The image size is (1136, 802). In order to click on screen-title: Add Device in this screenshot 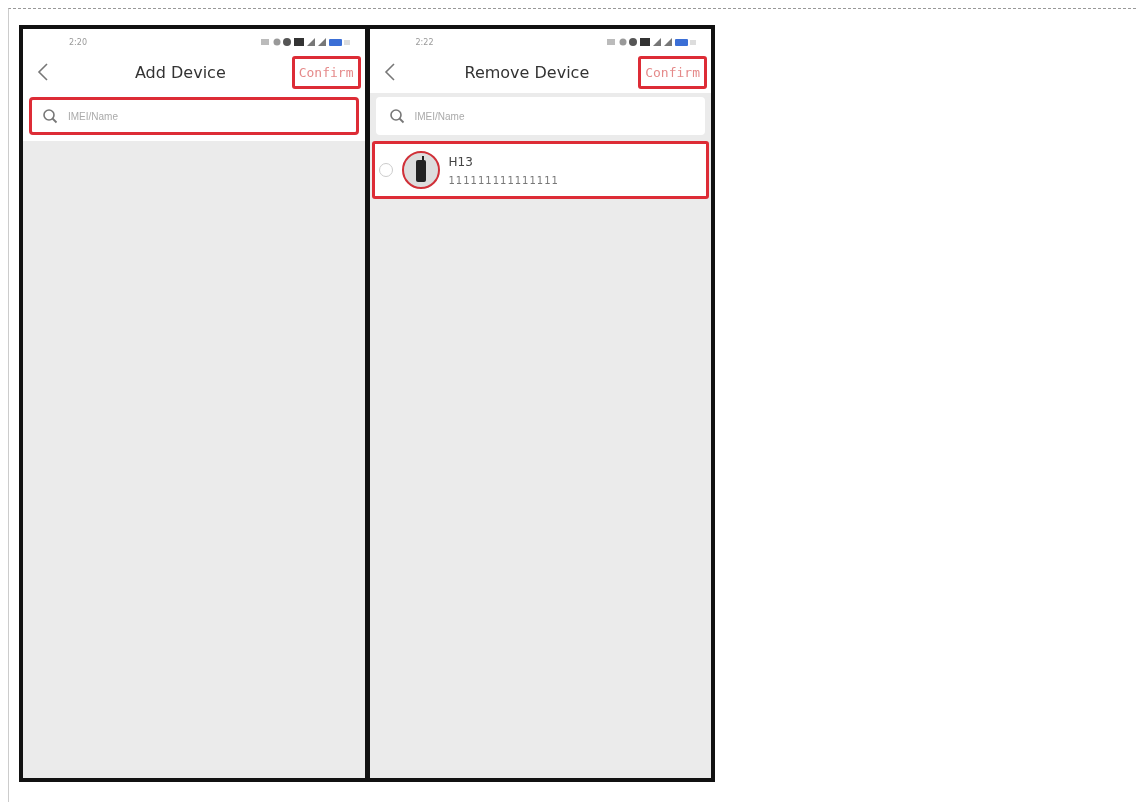, I will do `click(180, 72)`.